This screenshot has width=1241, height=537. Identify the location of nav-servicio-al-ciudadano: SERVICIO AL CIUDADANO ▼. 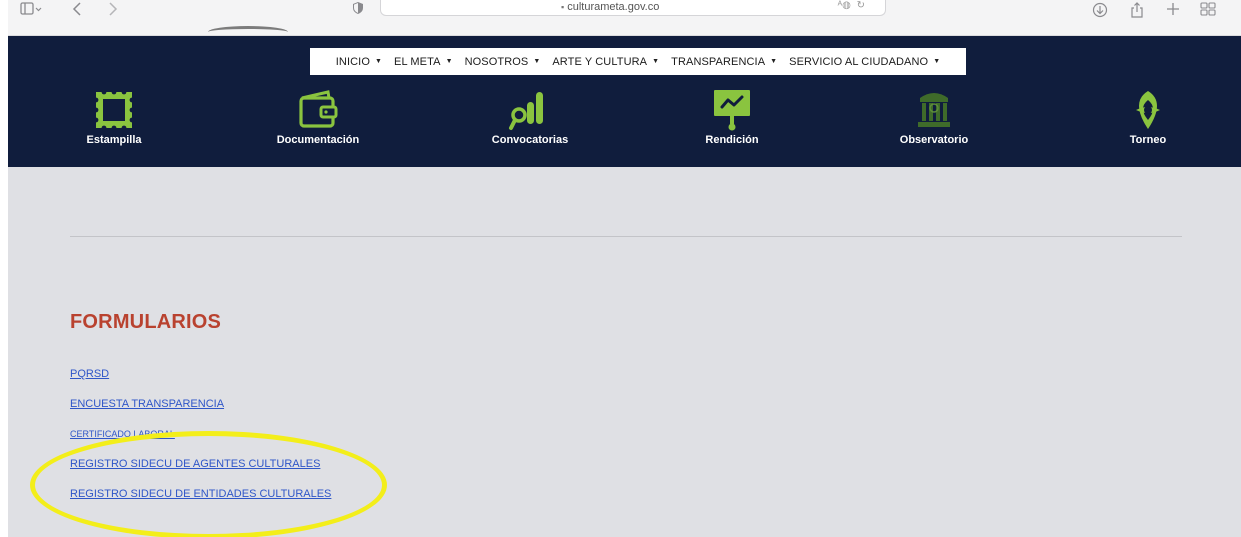
(864, 62).